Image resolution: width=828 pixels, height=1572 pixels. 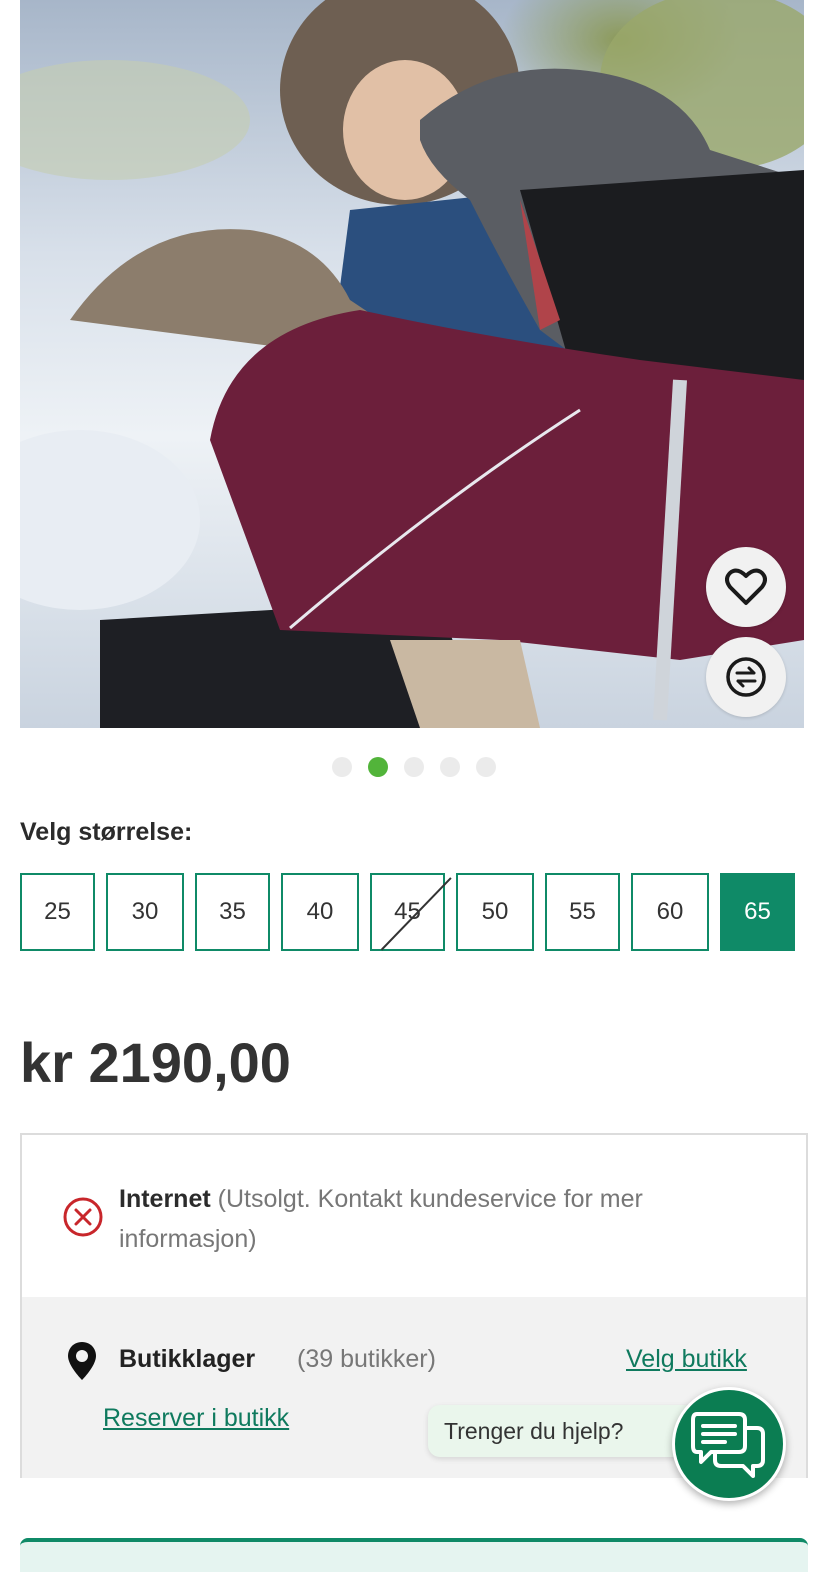 I want to click on add-to-cart-bar, so click(x=414, y=1555).